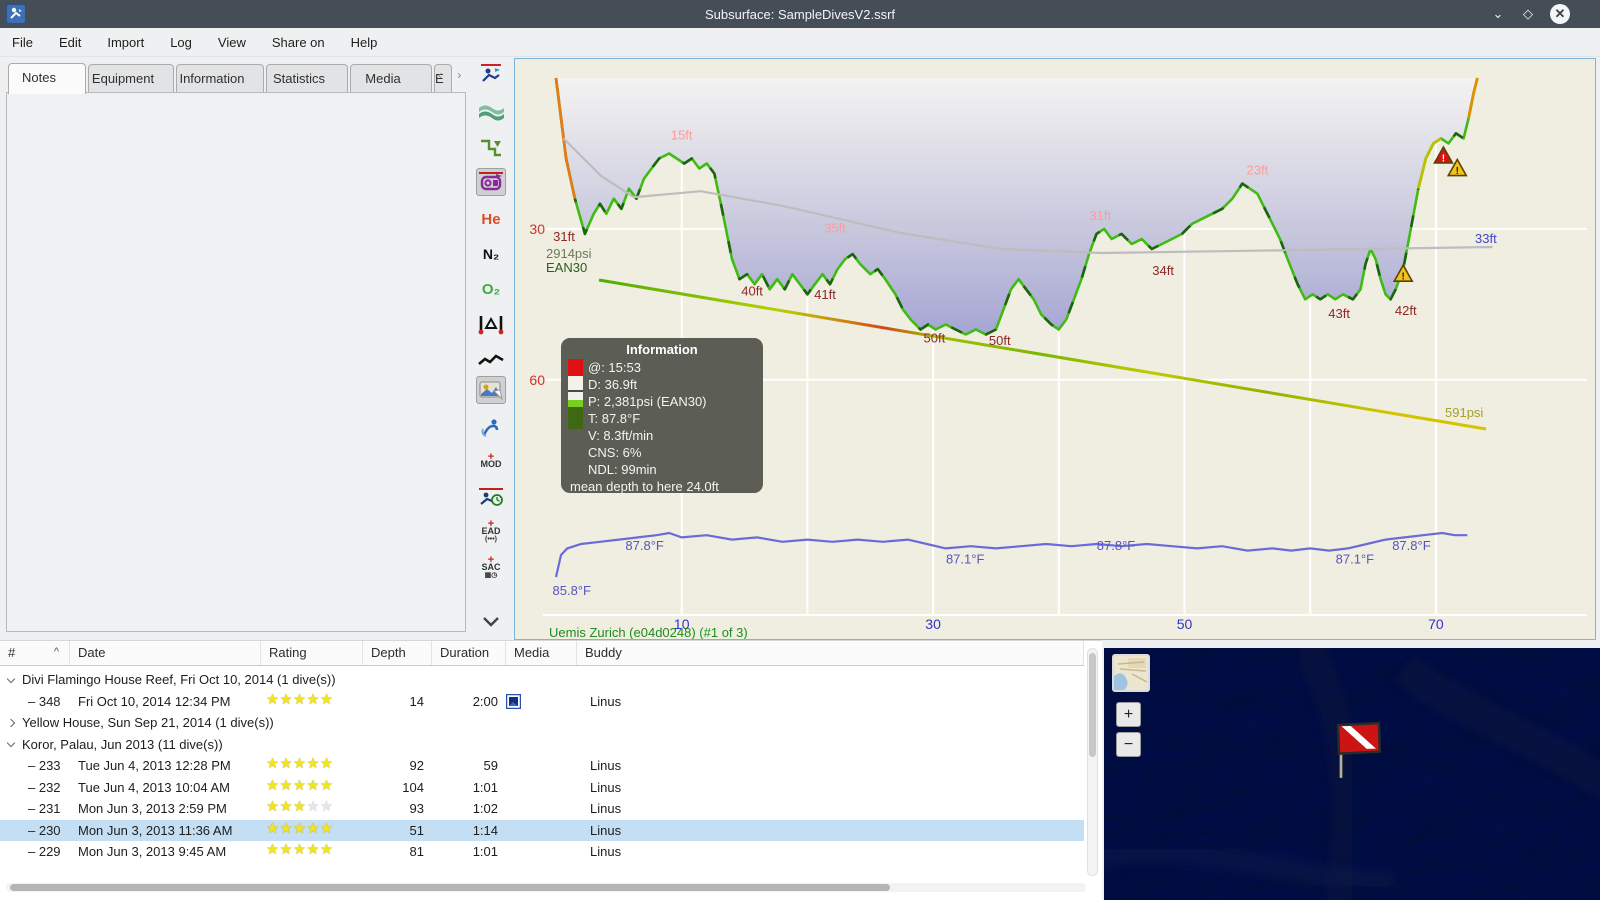  What do you see at coordinates (1339, 313) in the screenshot?
I see `svg-text: 43ft` at bounding box center [1339, 313].